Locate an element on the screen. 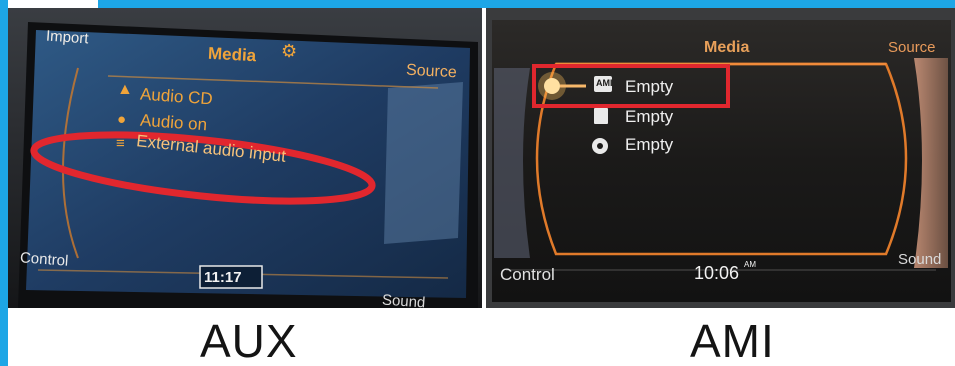 The height and width of the screenshot is (366, 955). clock: 11:17 is located at coordinates (223, 277).